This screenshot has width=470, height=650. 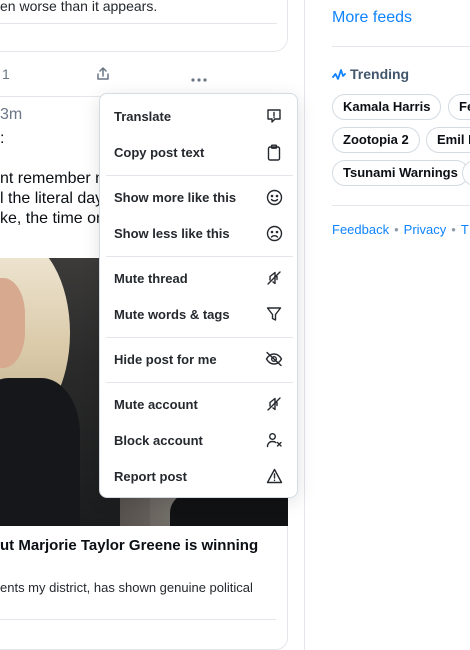 I want to click on menu-item-mute-account: Mute account, so click(x=198, y=404).